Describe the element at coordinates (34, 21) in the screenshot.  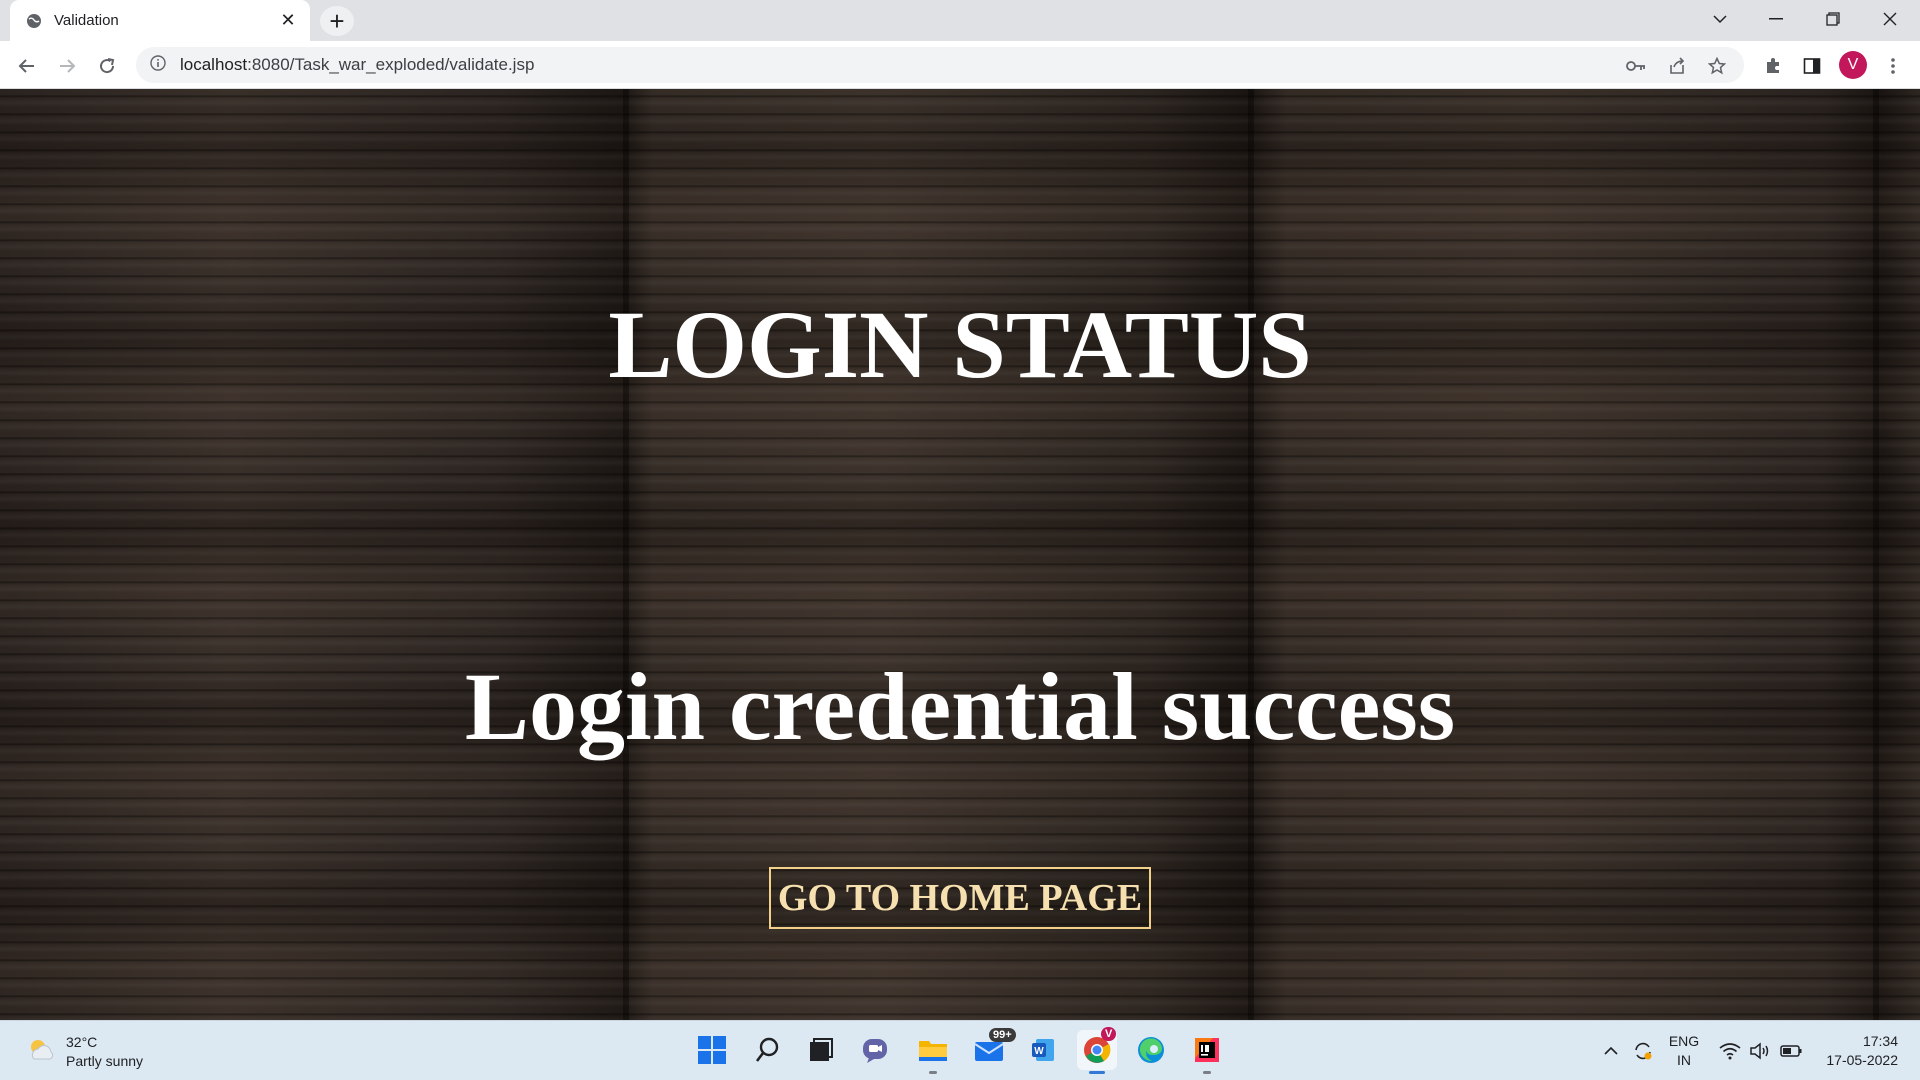
I see `globe-icon` at that location.